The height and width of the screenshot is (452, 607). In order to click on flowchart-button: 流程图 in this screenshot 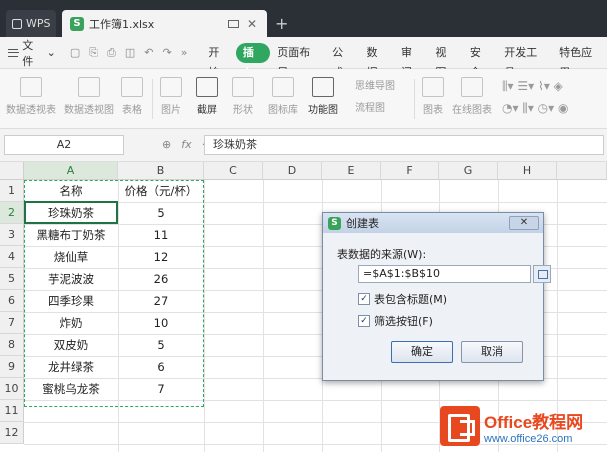, I will do `click(370, 106)`.